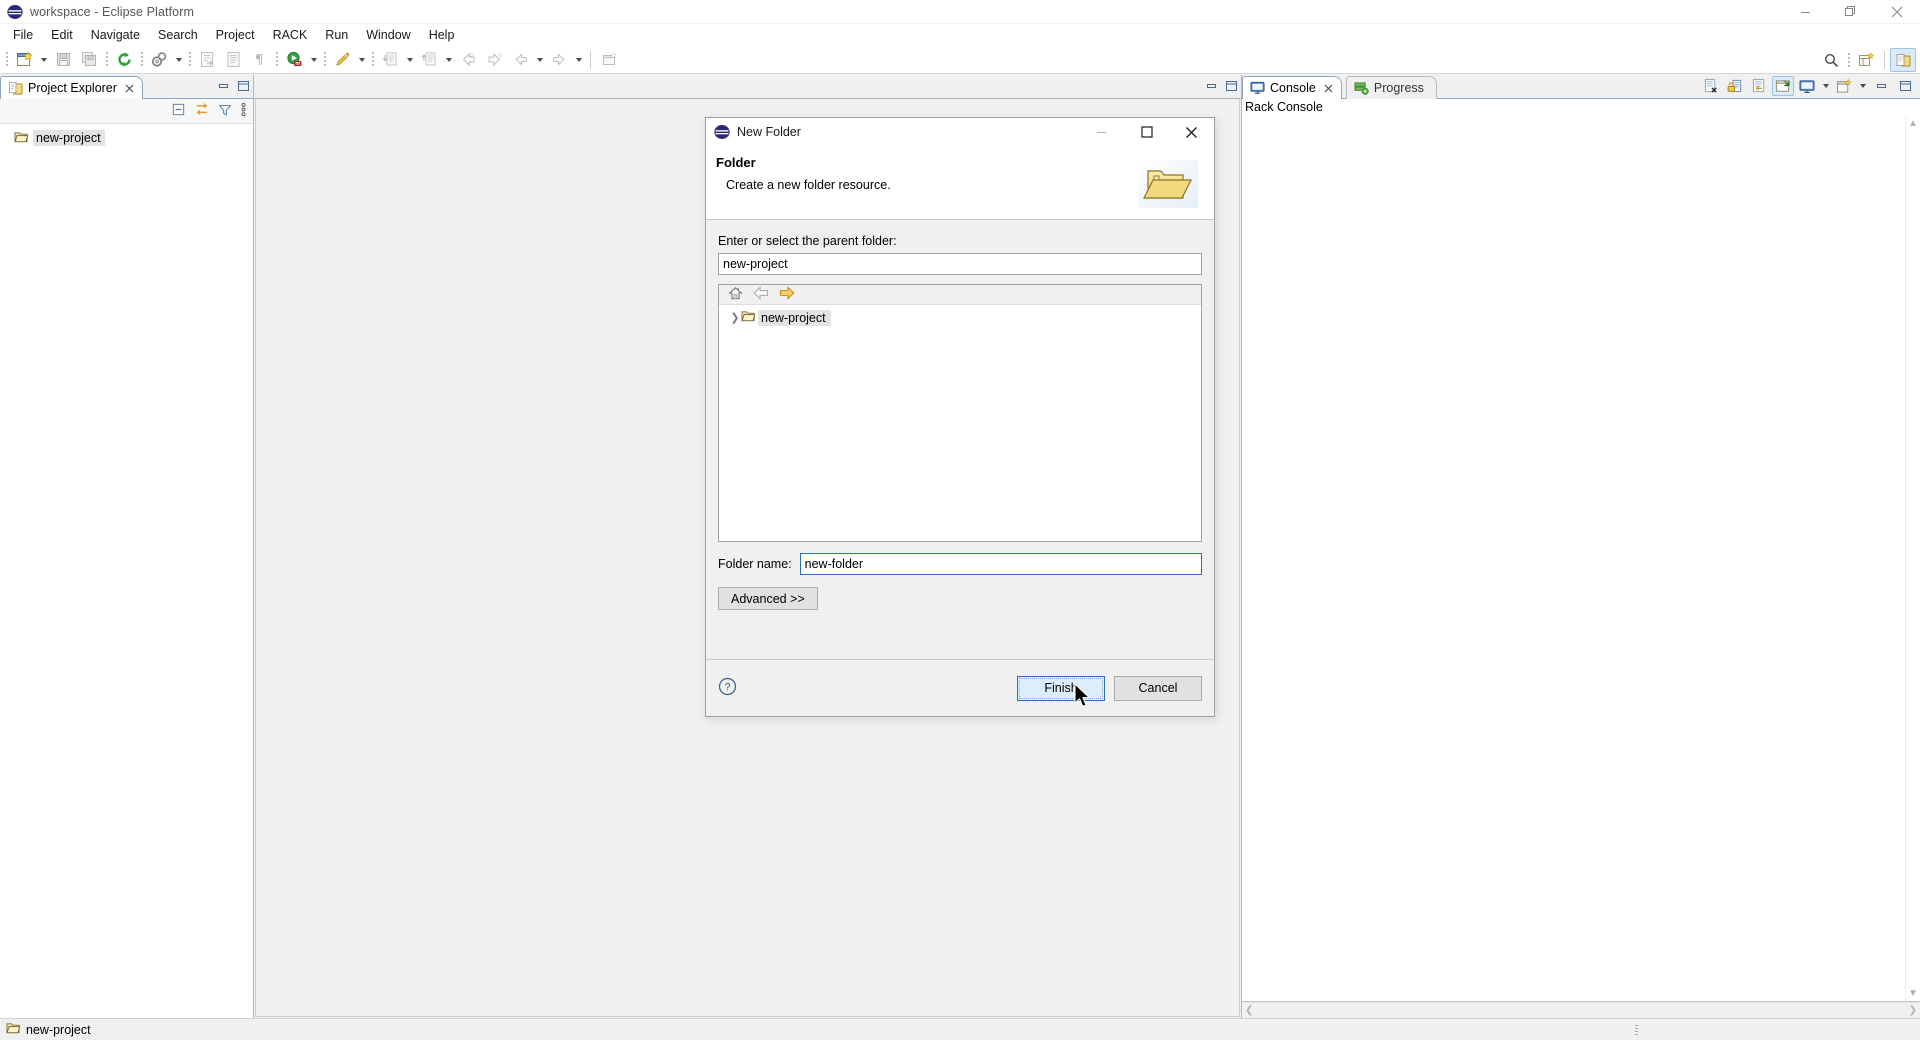 This screenshot has height=1040, width=1920. I want to click on back-arrow-icon, so click(761, 294).